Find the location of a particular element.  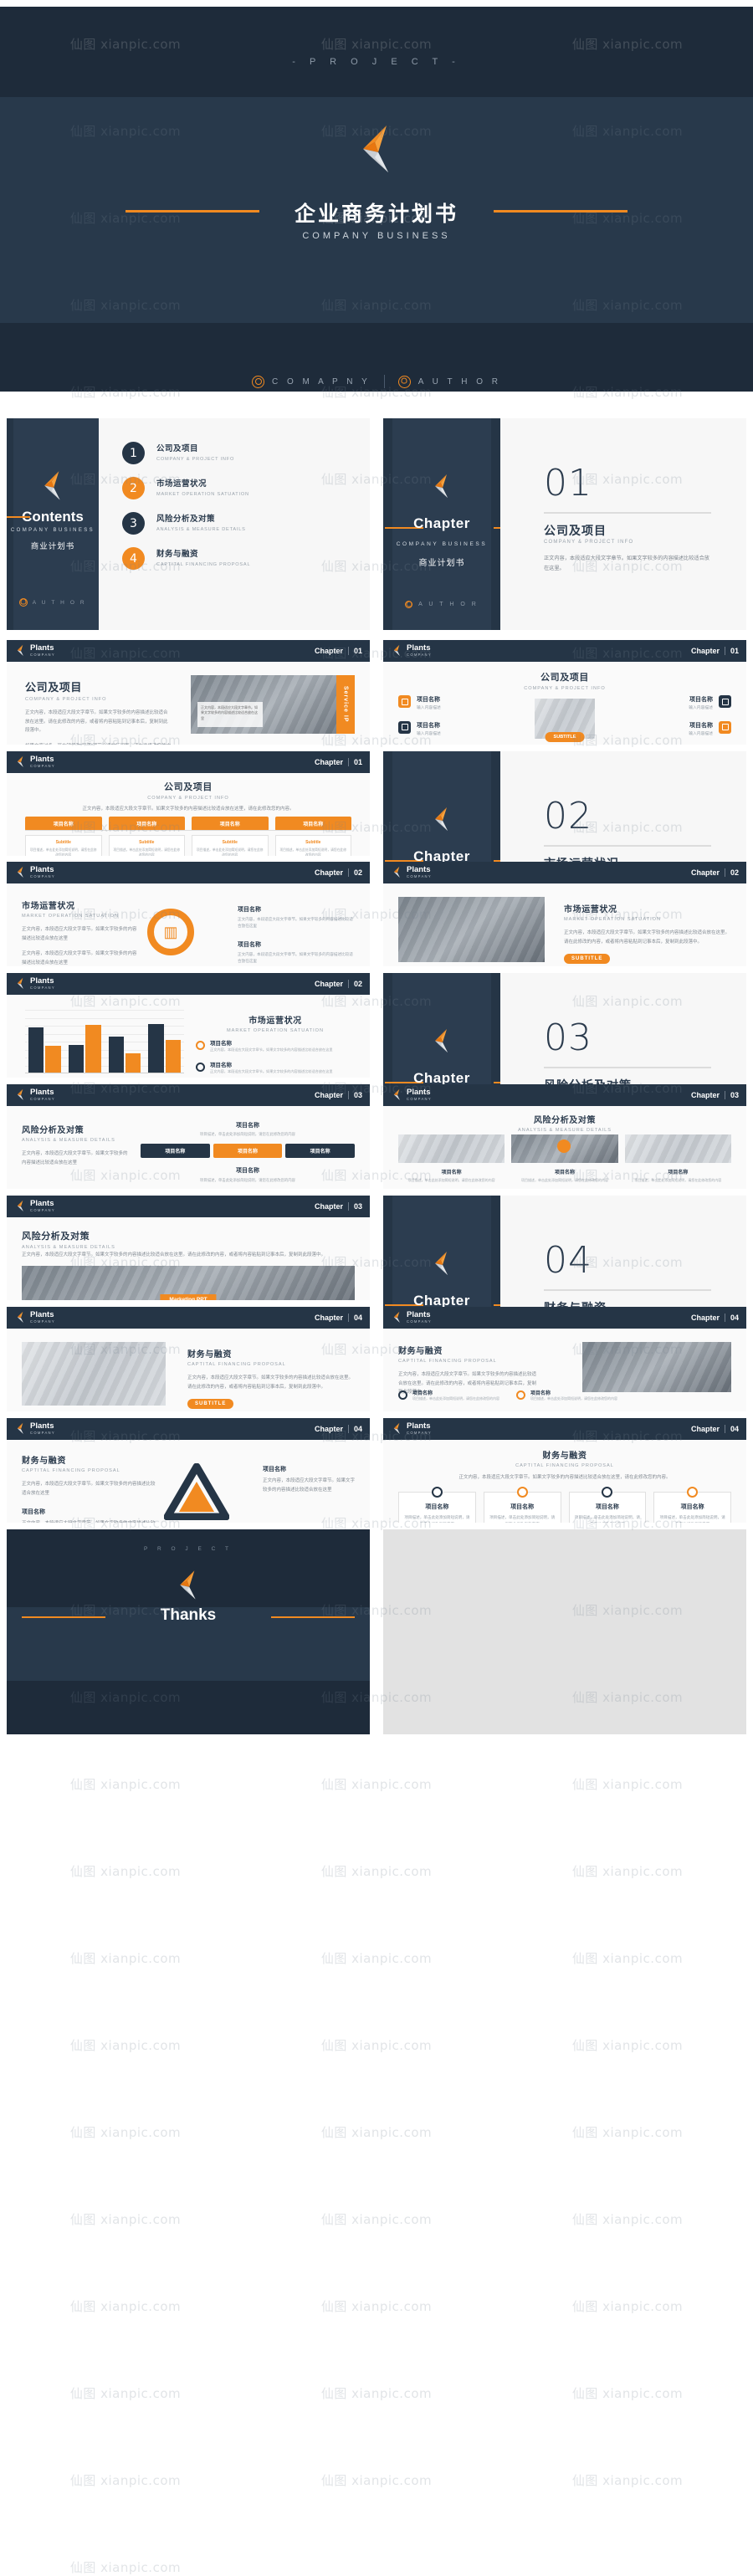

header-chapter: Chapter 04 is located at coordinates (715, 1318).